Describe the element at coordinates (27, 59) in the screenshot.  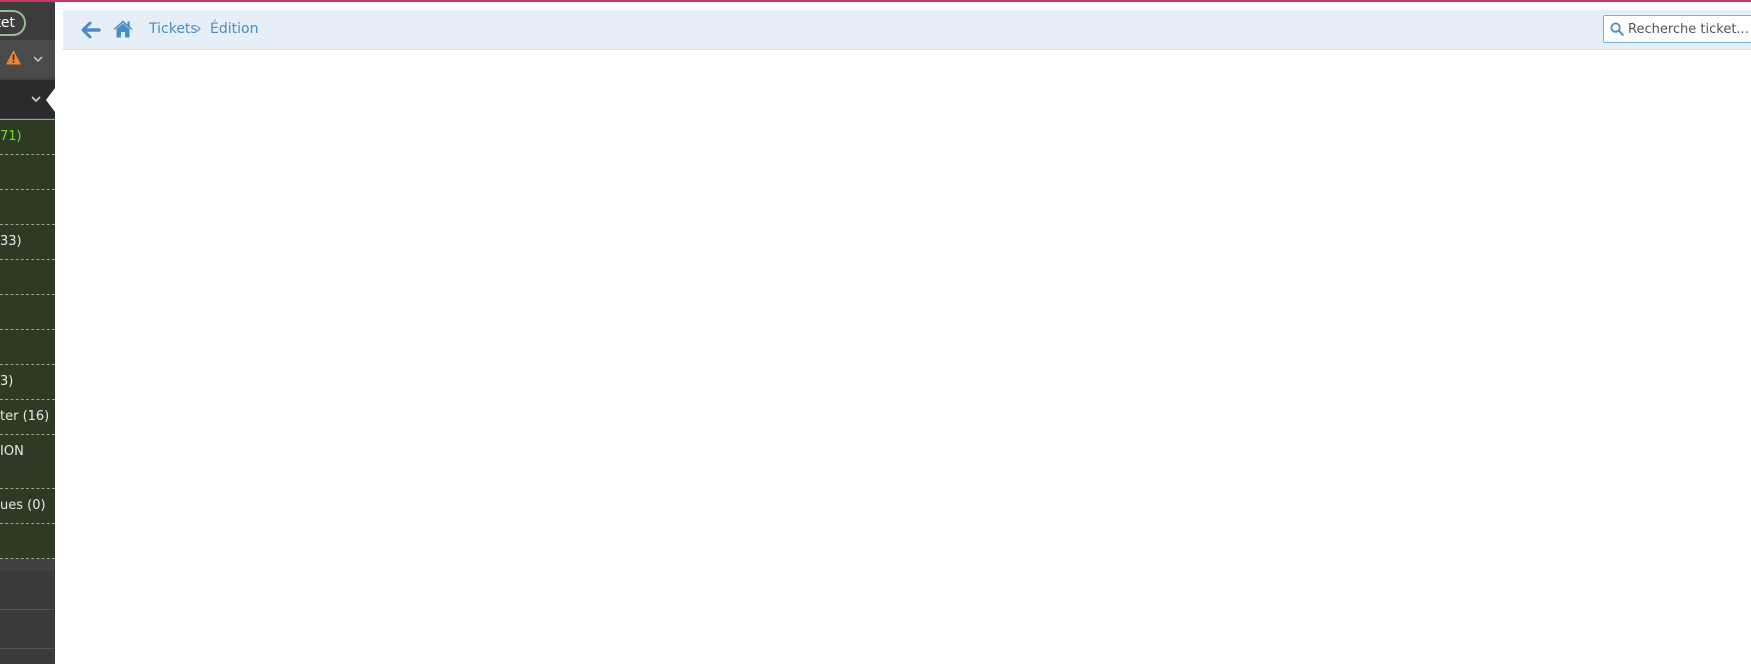
I see `sidebar-alerts-toggle` at that location.